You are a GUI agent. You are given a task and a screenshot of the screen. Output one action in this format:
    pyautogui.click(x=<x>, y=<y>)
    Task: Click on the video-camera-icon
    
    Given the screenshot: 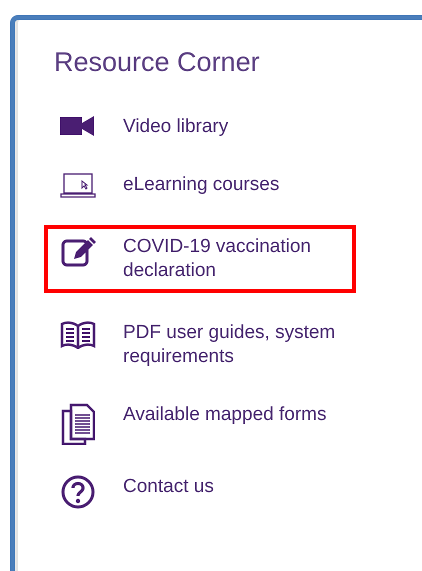 What is the action you would take?
    pyautogui.click(x=78, y=126)
    